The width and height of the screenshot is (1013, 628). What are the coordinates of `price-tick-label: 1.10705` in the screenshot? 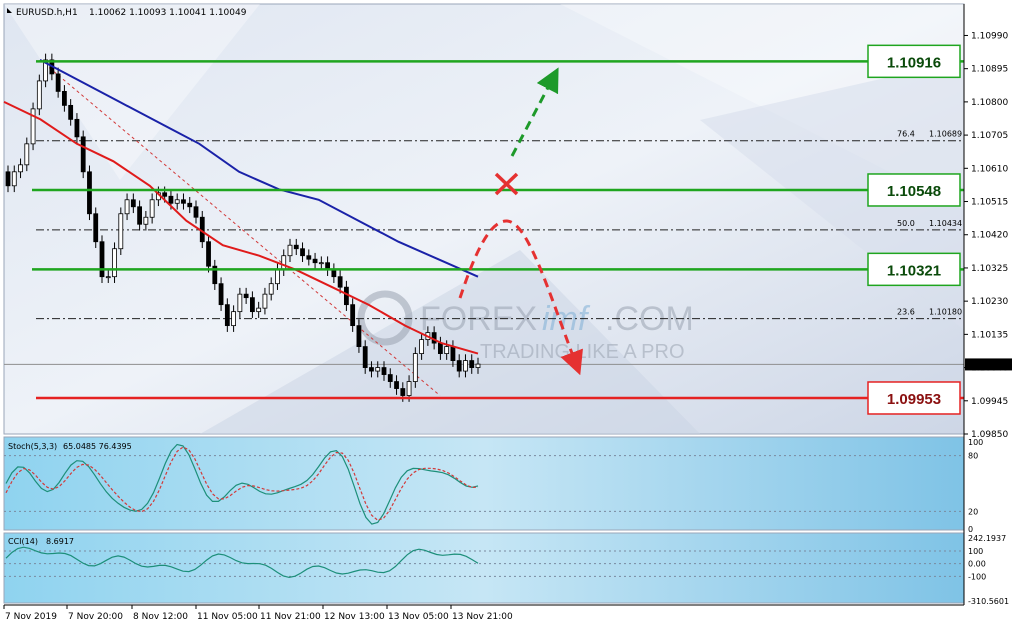 It's located at (989, 136).